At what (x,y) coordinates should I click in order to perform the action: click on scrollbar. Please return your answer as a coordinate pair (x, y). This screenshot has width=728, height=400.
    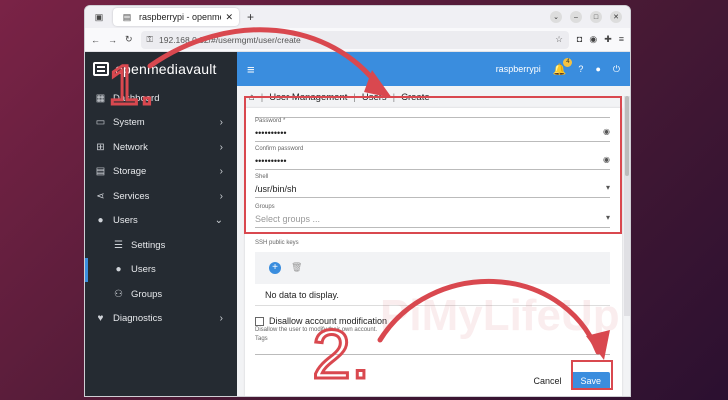
    Looking at the image, I should click on (627, 206).